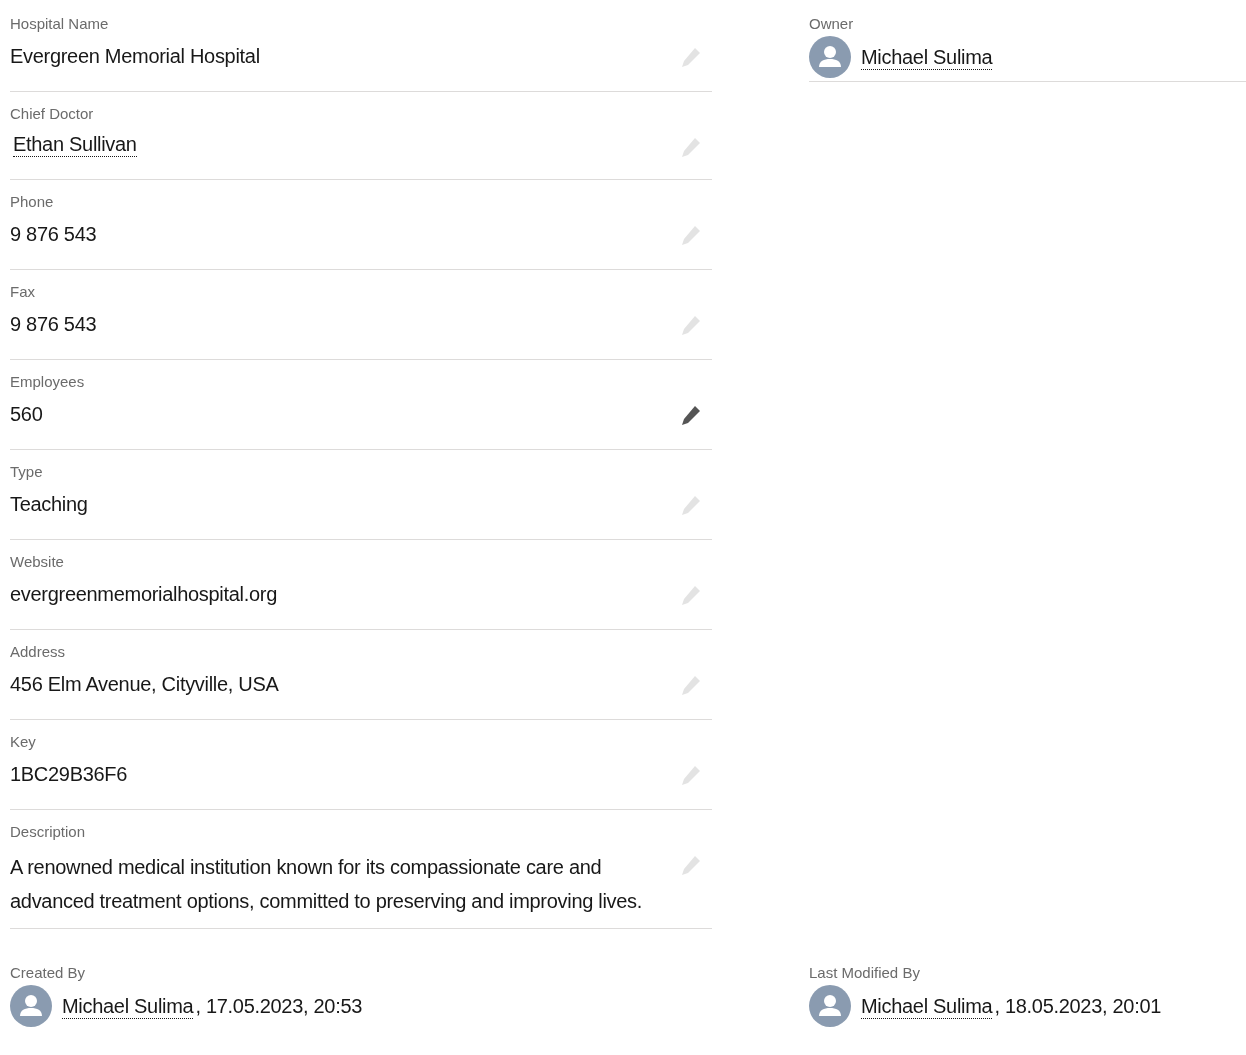 This screenshot has width=1246, height=1055. What do you see at coordinates (691, 415) in the screenshot?
I see `pencil-icon` at bounding box center [691, 415].